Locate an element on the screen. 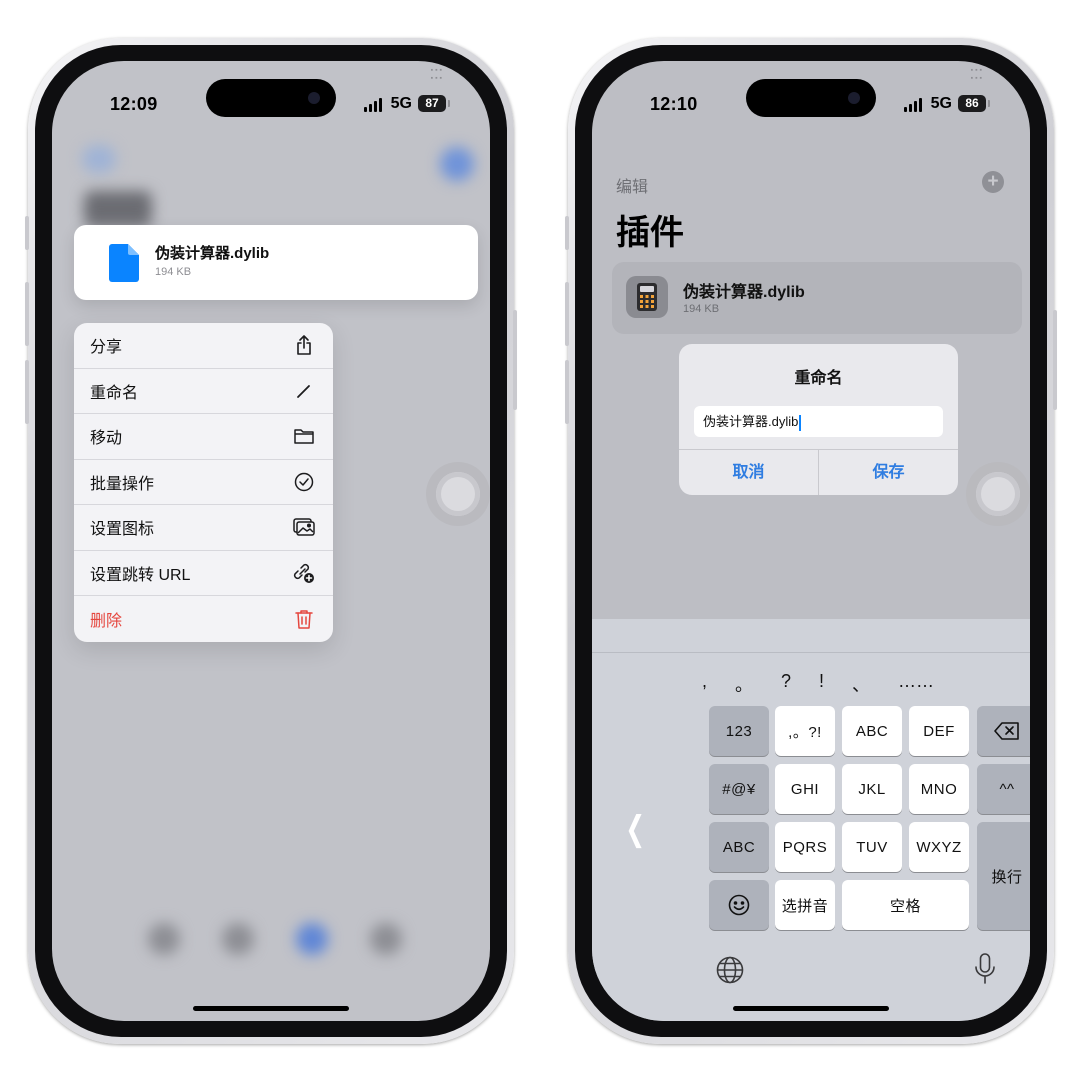  candidate-question: ? is located at coordinates (786, 684).